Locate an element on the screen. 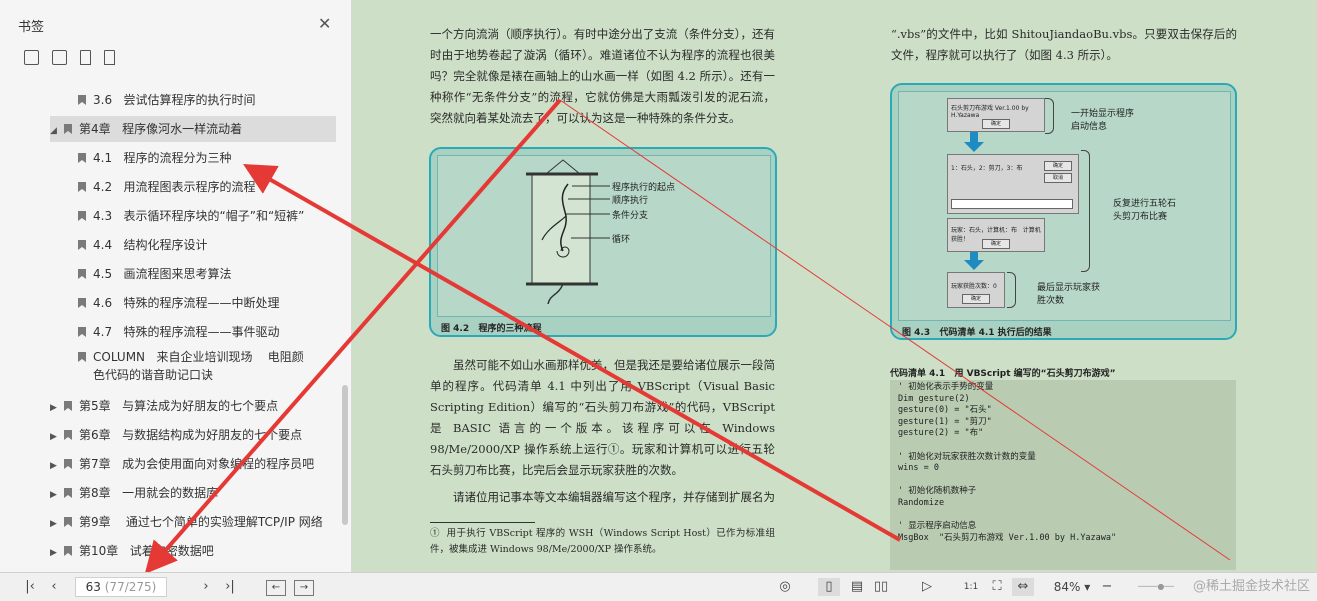 This screenshot has width=1317, height=601. bookmark-item: 4.5 画流程图来思考算法 is located at coordinates (155, 274).